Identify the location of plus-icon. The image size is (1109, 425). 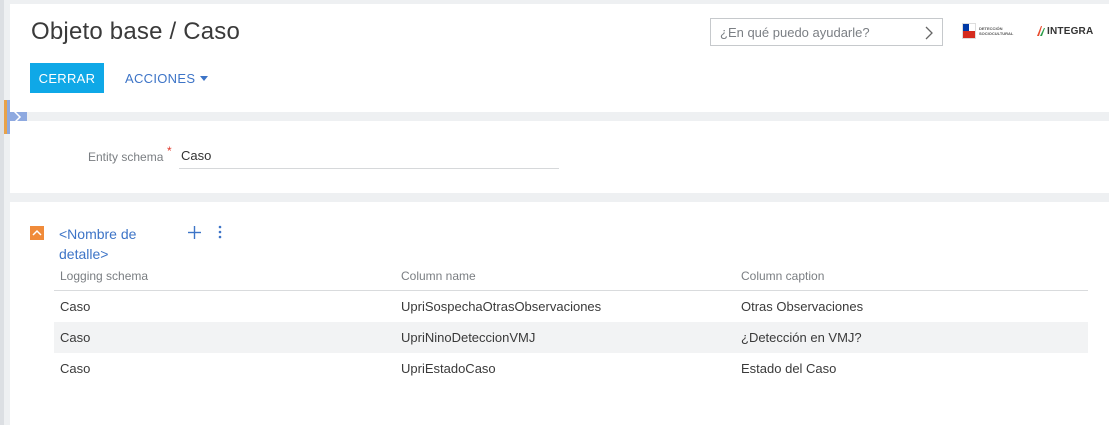
(194, 232).